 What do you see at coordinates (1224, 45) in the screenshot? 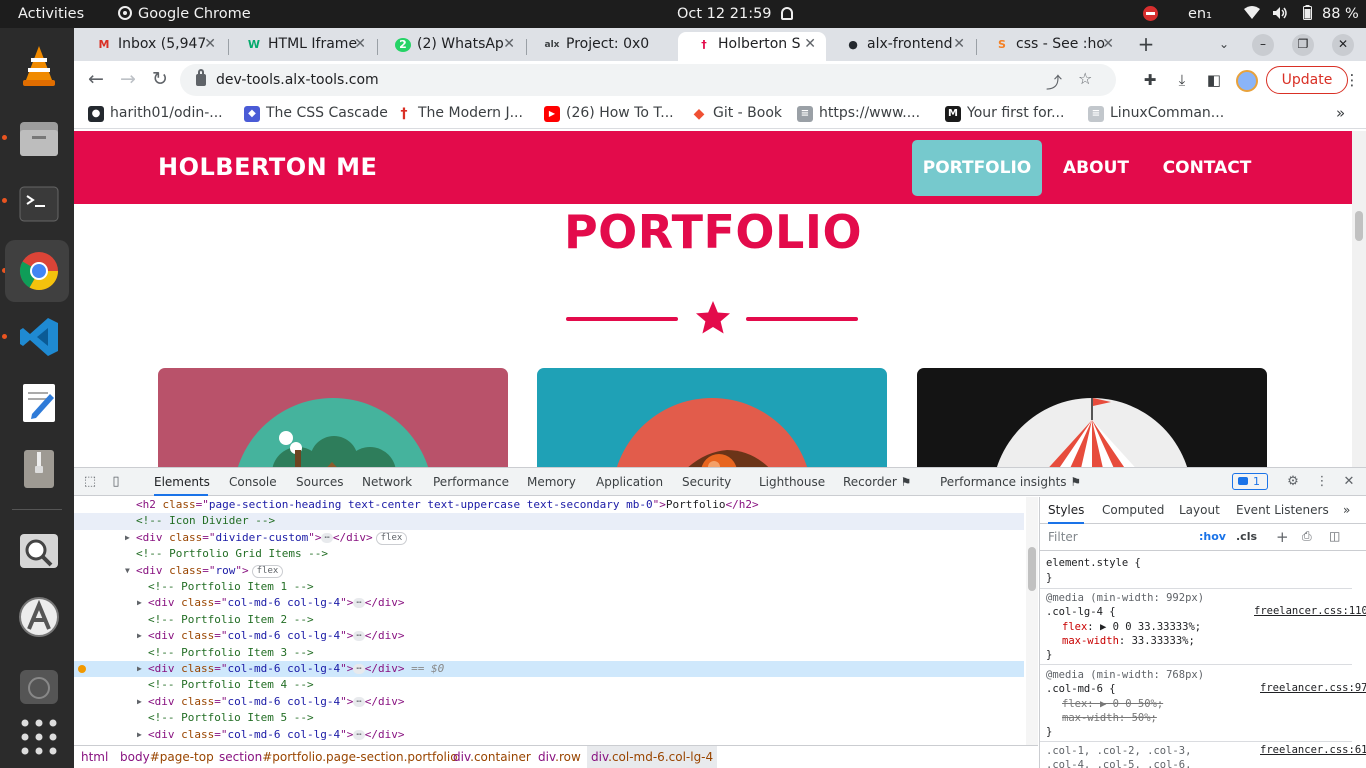
I see `tab-search-chevron-icon: ⌄` at bounding box center [1224, 45].